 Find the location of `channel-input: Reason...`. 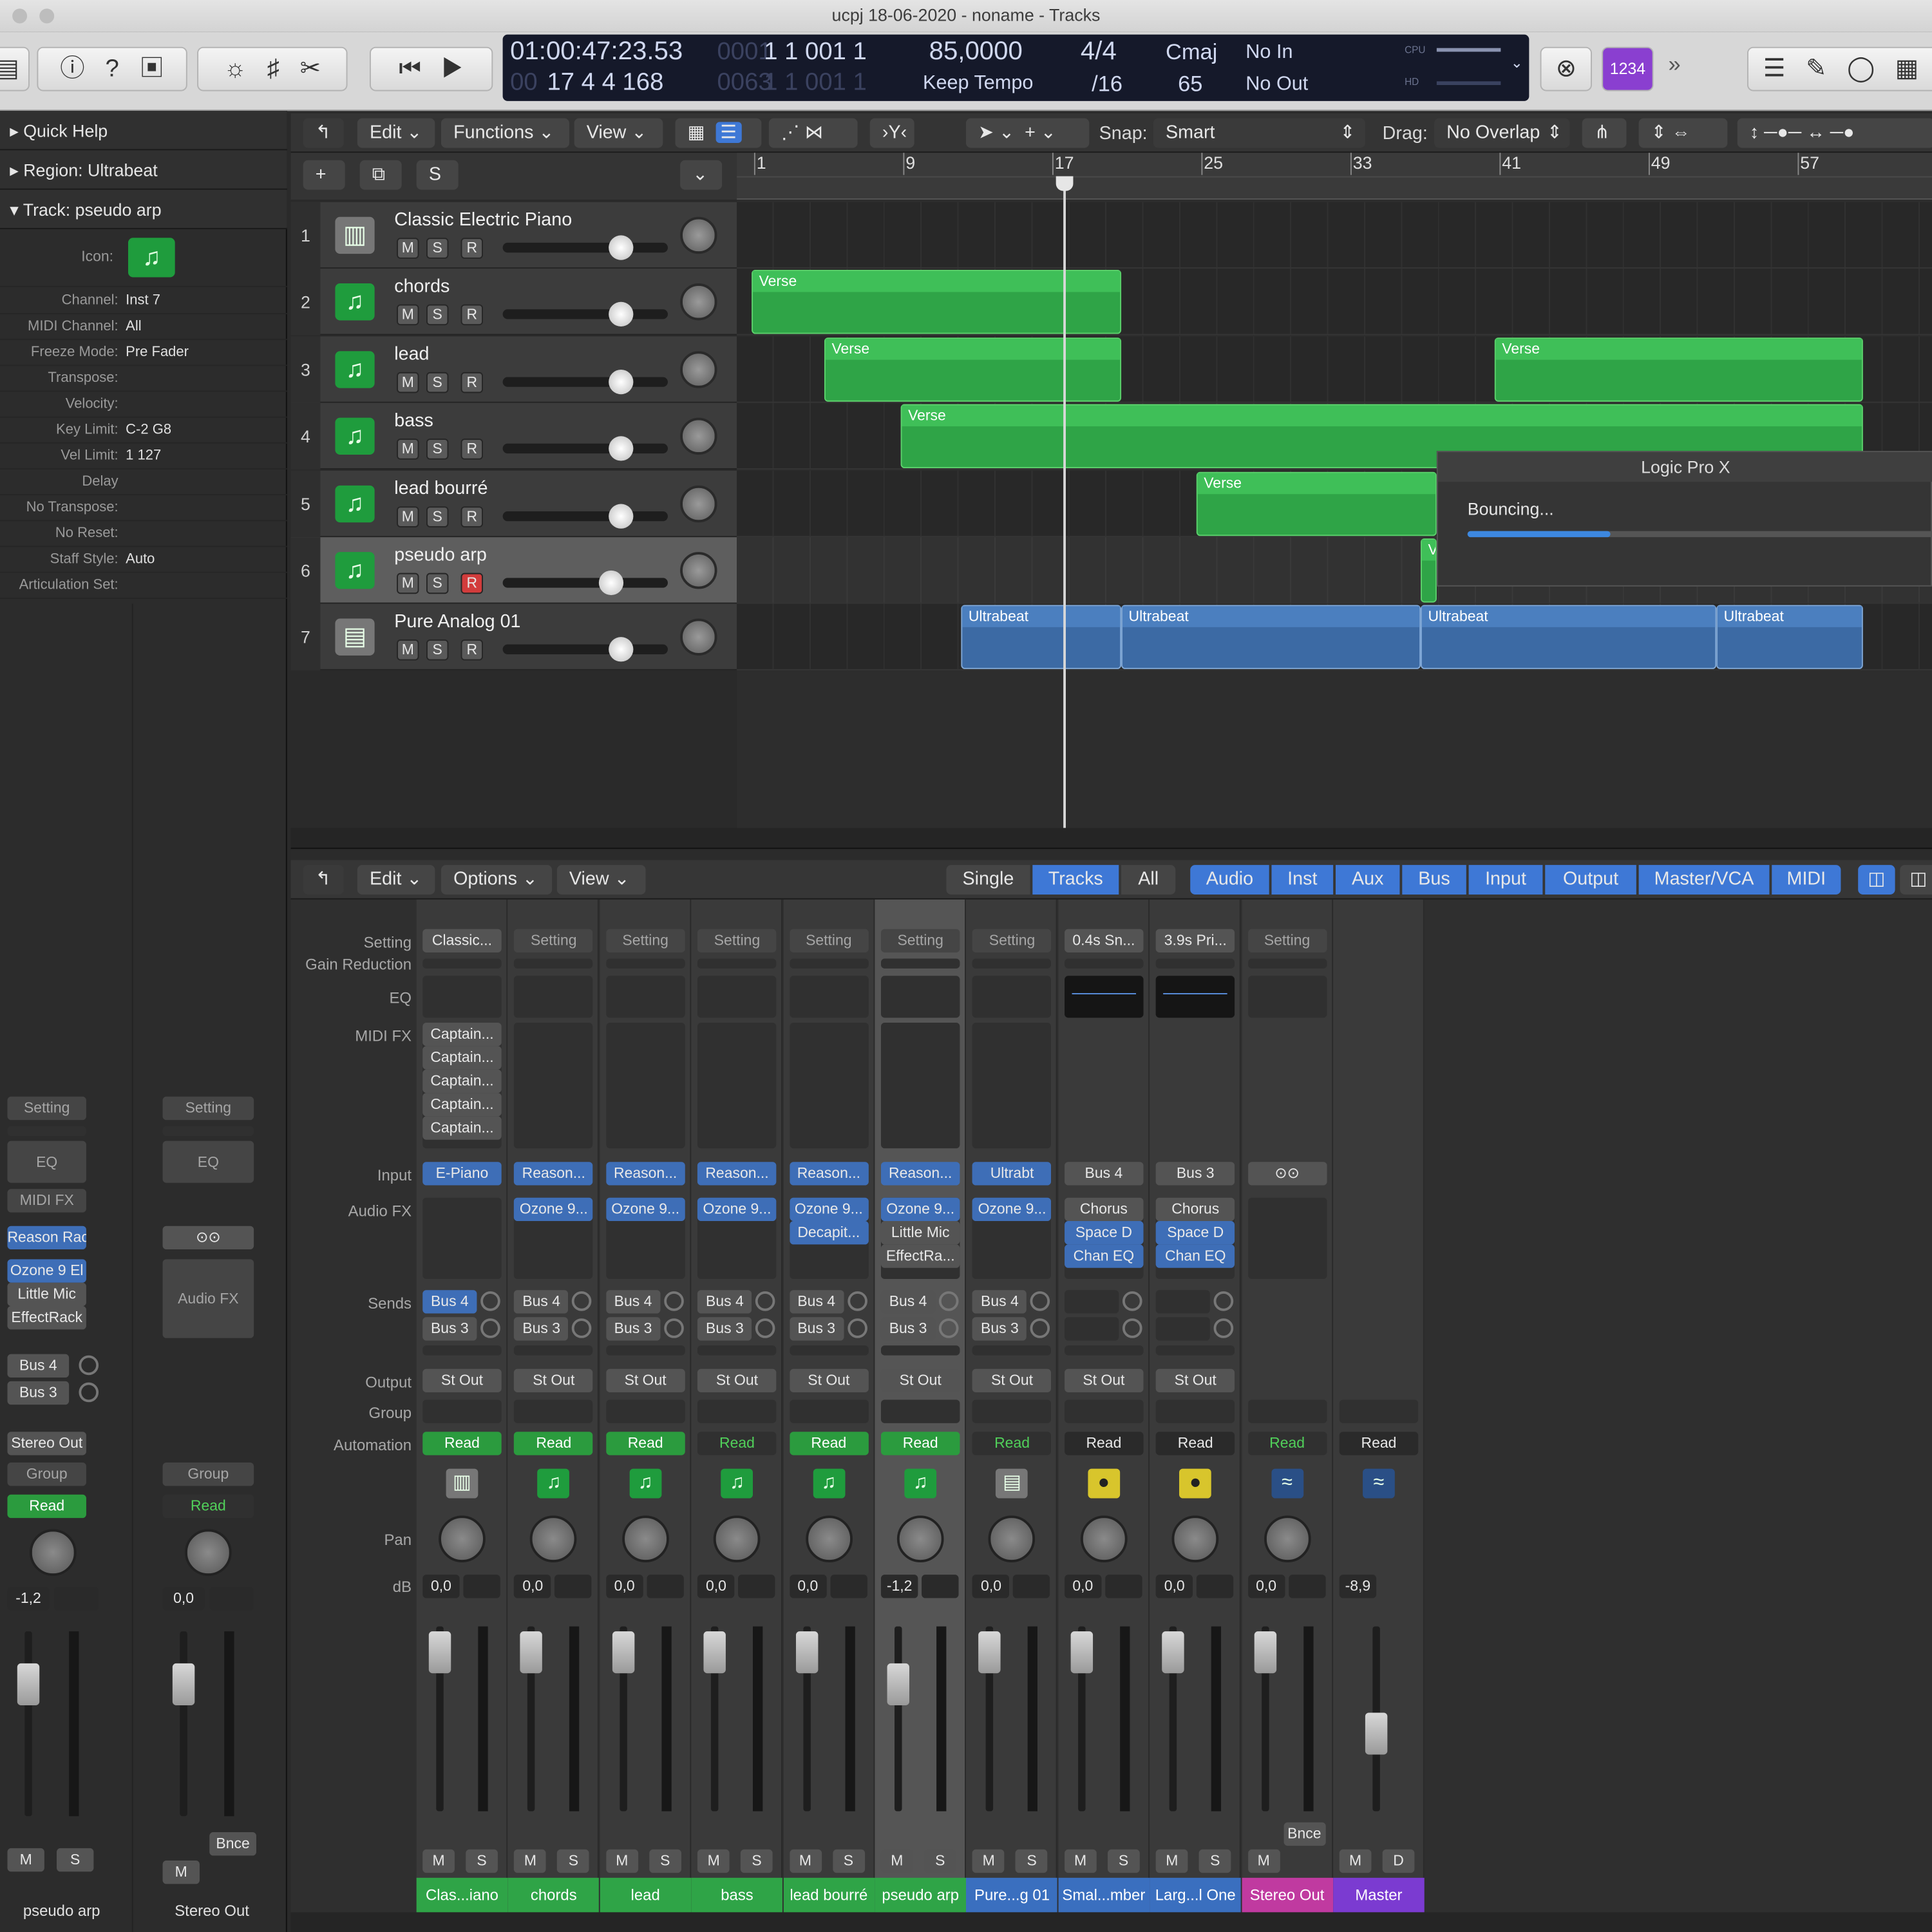

channel-input: Reason... is located at coordinates (645, 1174).